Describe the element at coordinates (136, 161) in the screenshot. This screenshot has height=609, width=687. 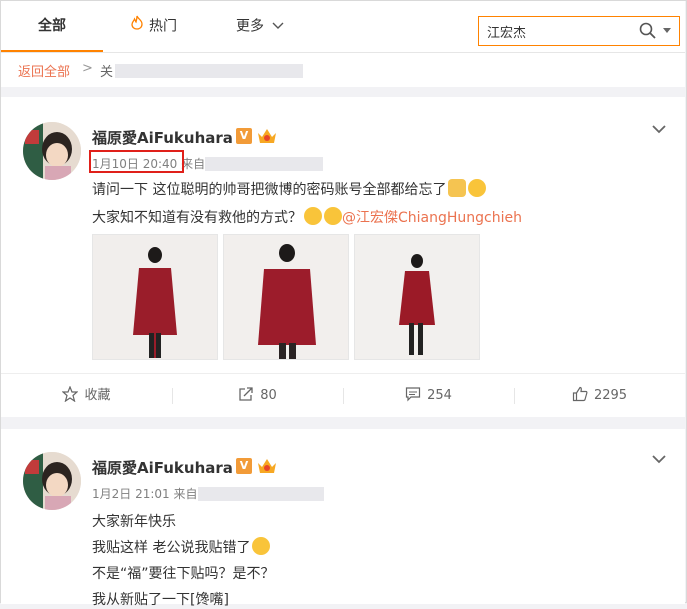
I see `highlight-box` at that location.